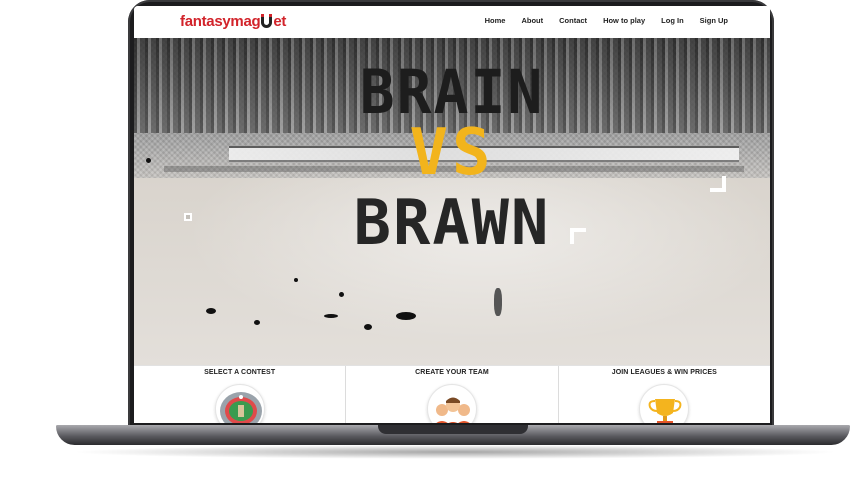 Image resolution: width=852 pixels, height=485 pixels. What do you see at coordinates (452, 153) in the screenshot?
I see `hero-title-vs: VS` at bounding box center [452, 153].